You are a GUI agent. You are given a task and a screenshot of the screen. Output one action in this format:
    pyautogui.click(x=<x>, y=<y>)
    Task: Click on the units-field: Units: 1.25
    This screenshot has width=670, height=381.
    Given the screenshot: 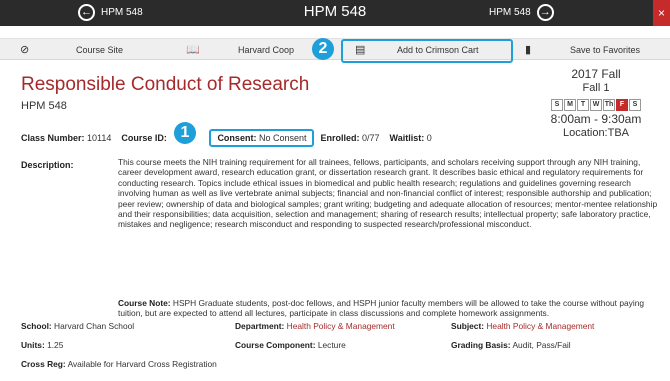 What is the action you would take?
    pyautogui.click(x=42, y=345)
    